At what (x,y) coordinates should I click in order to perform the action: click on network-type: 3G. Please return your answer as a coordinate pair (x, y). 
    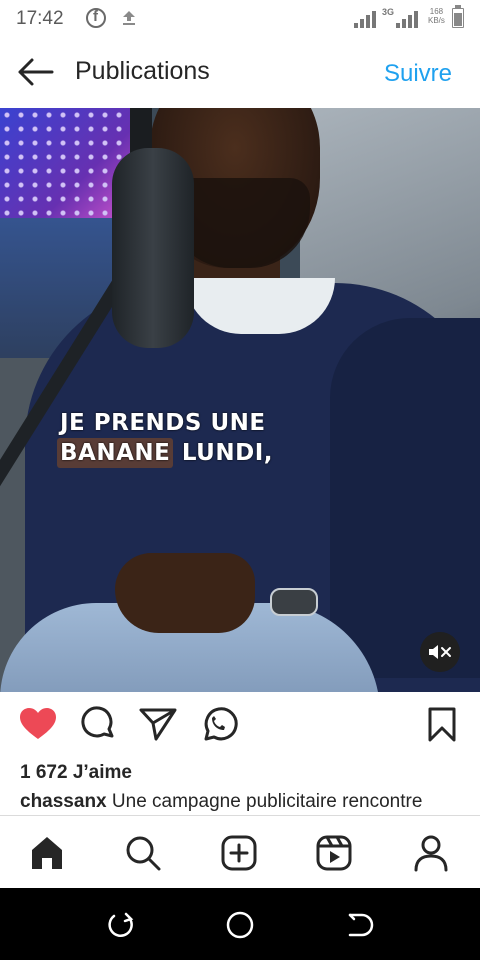
    Looking at the image, I should click on (388, 12).